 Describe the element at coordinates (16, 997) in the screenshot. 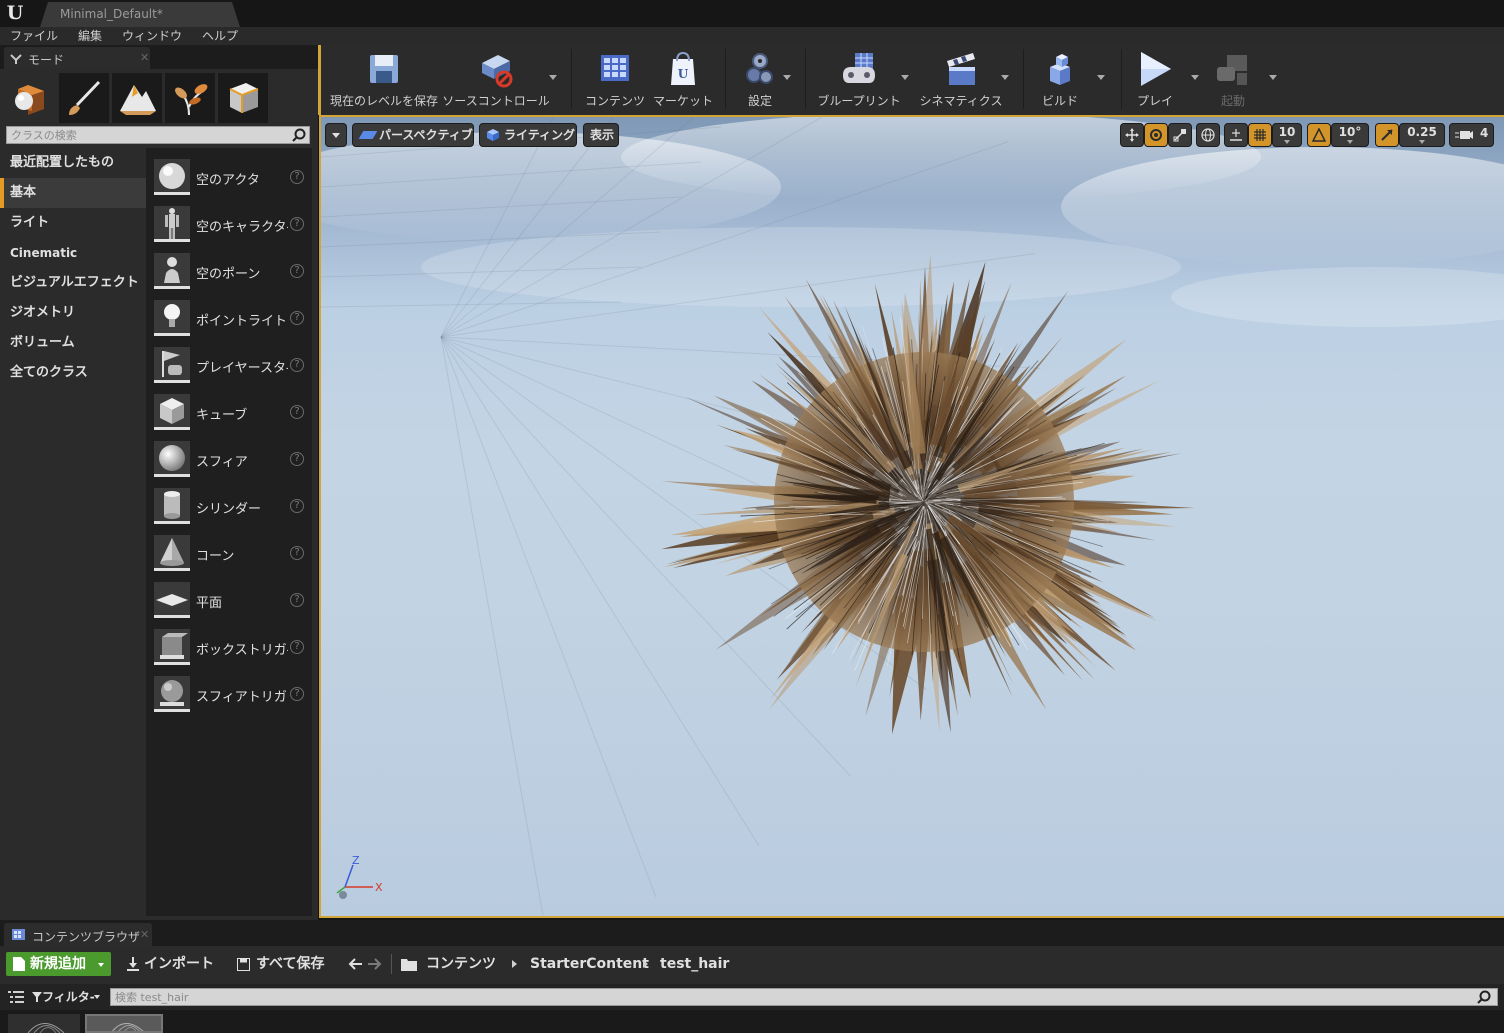

I see `sources-panel-icon` at that location.